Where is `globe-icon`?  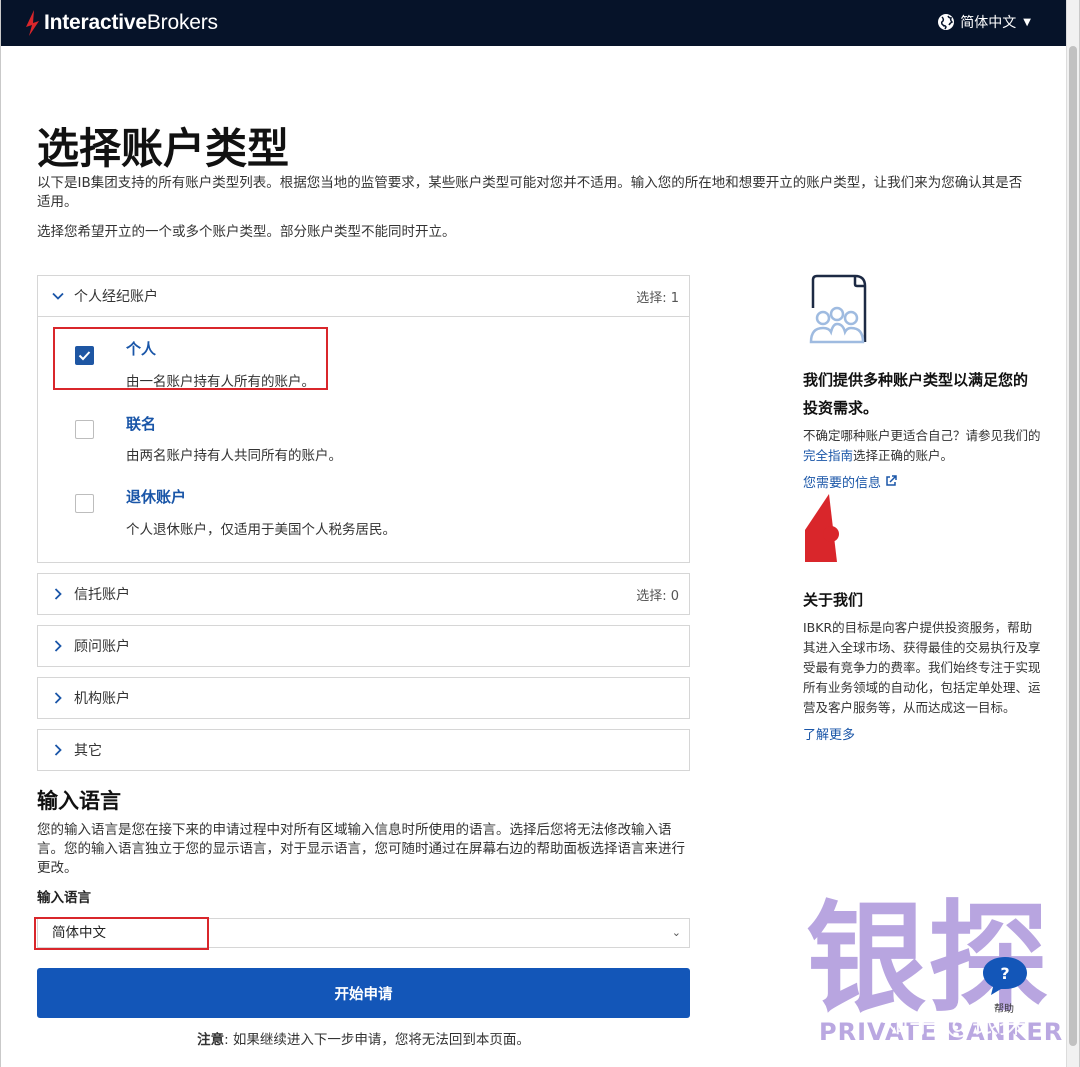
globe-icon is located at coordinates (946, 22).